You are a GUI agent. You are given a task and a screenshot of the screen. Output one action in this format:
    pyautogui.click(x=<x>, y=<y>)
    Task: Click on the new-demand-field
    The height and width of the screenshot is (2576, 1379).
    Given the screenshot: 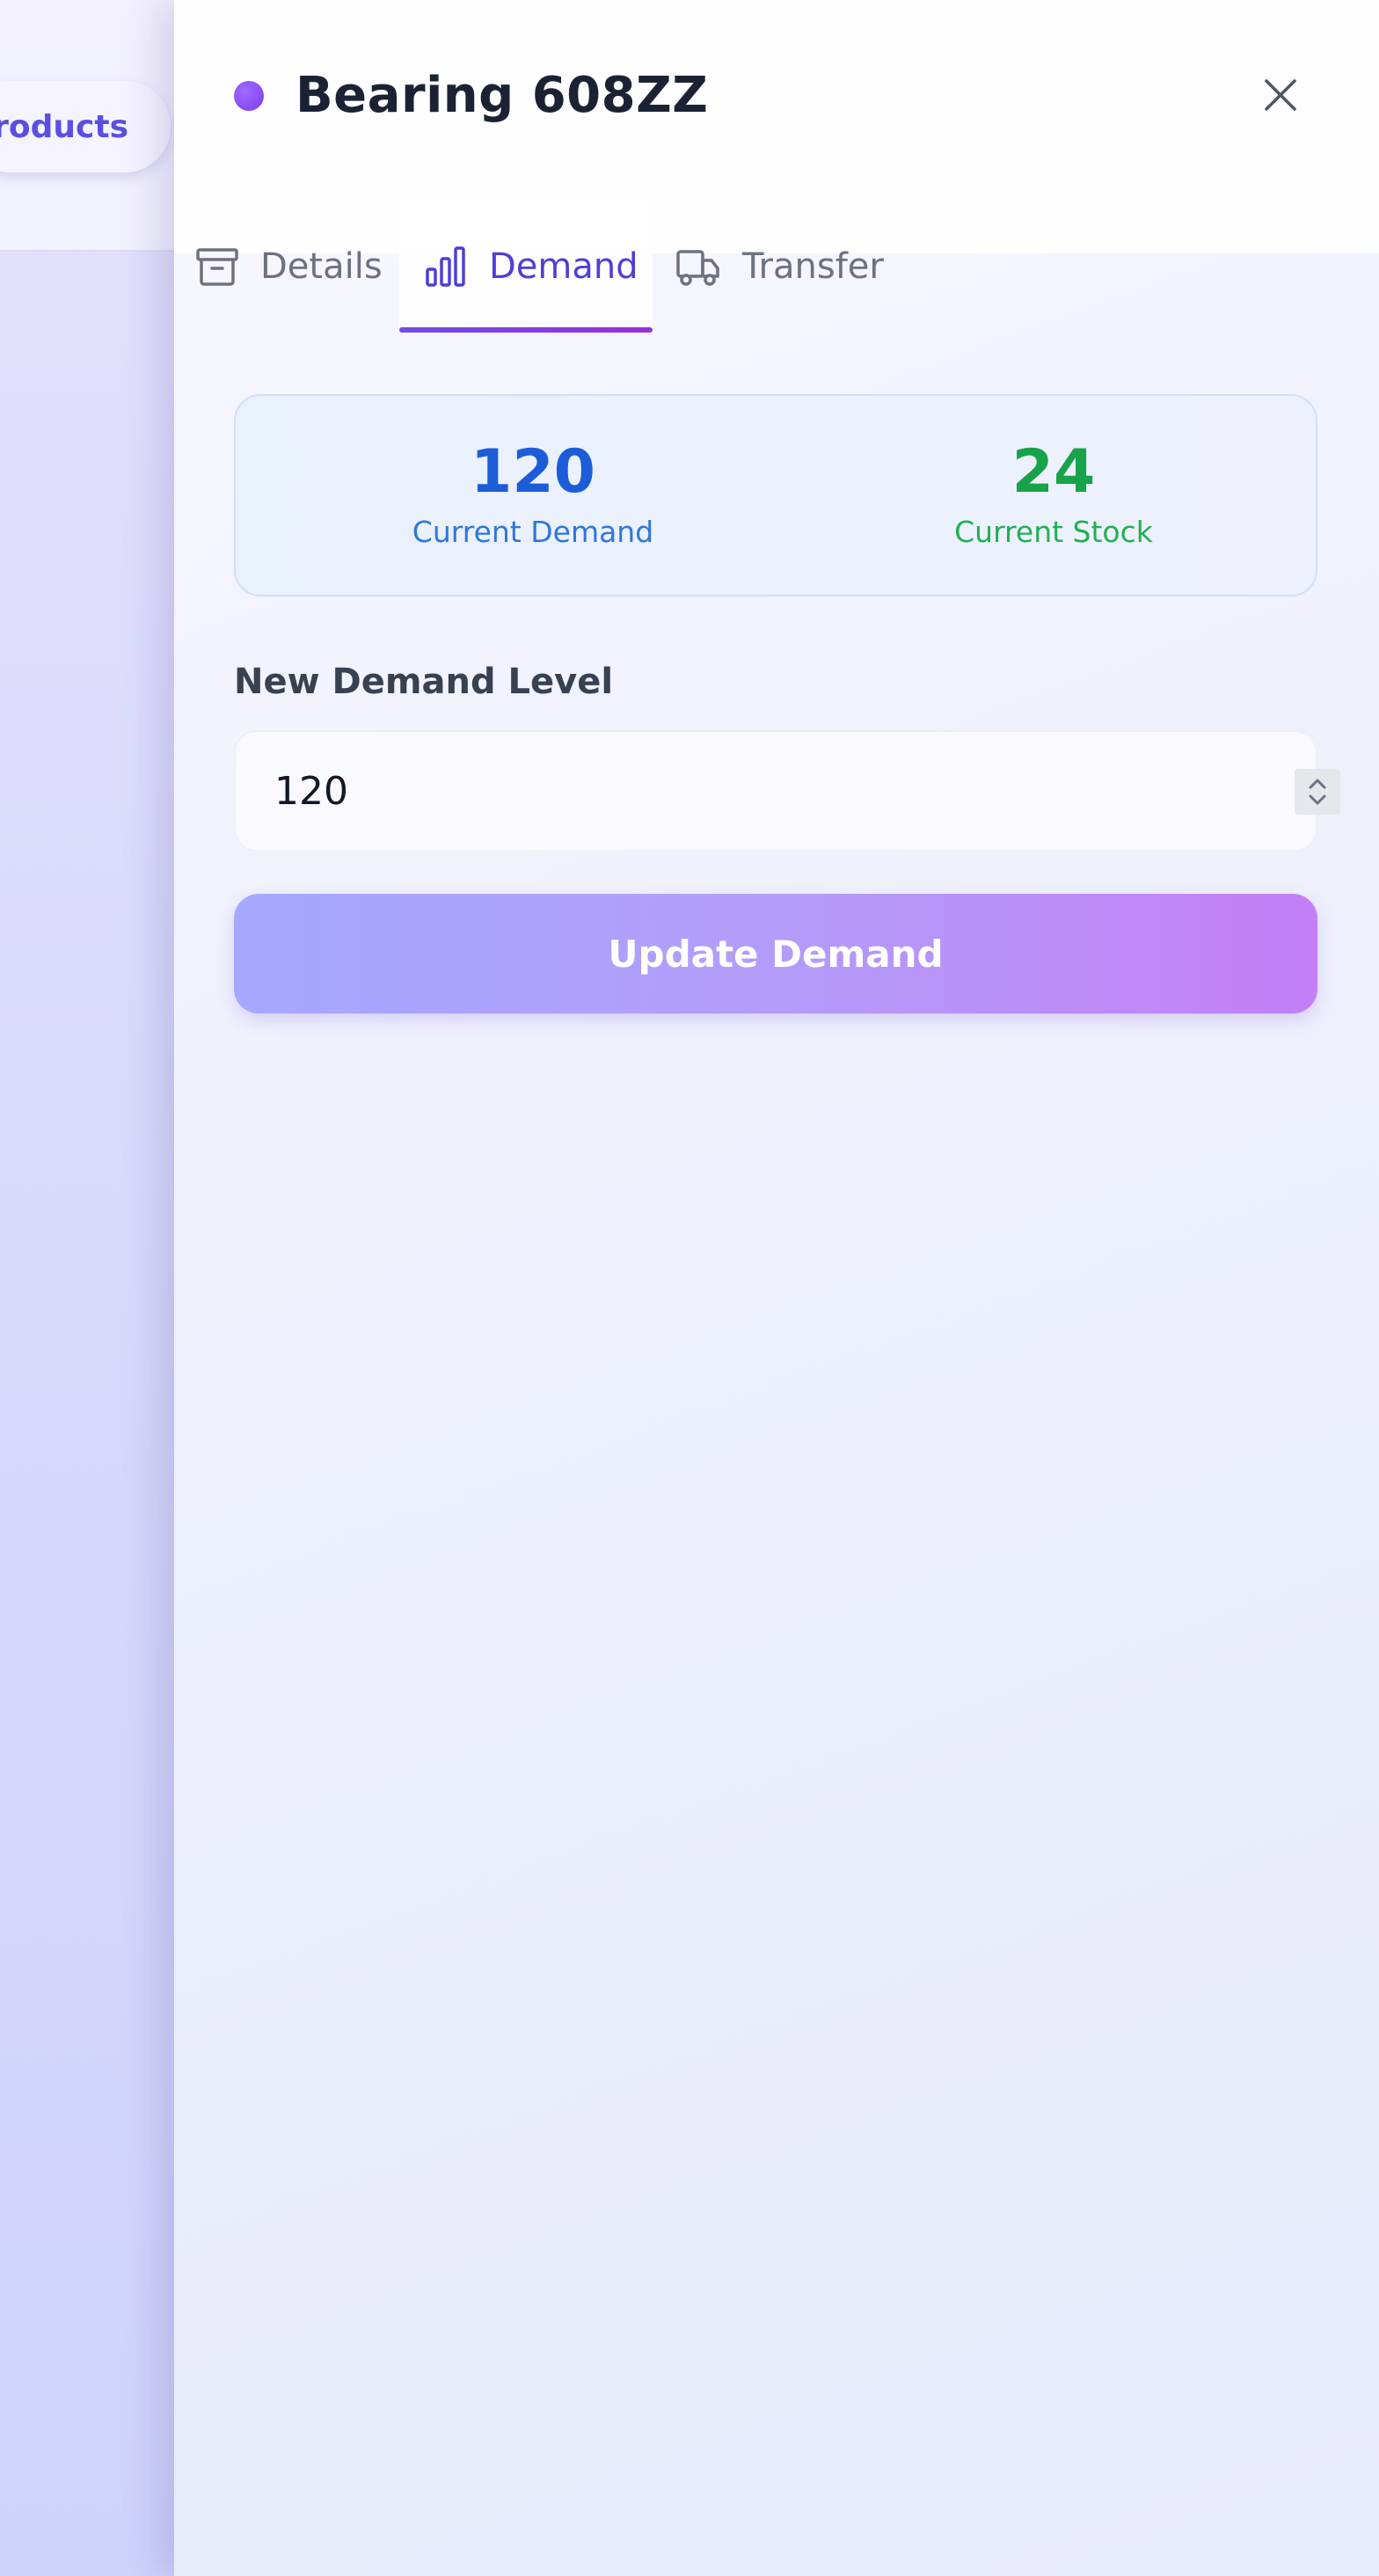 What is the action you would take?
    pyautogui.click(x=787, y=791)
    